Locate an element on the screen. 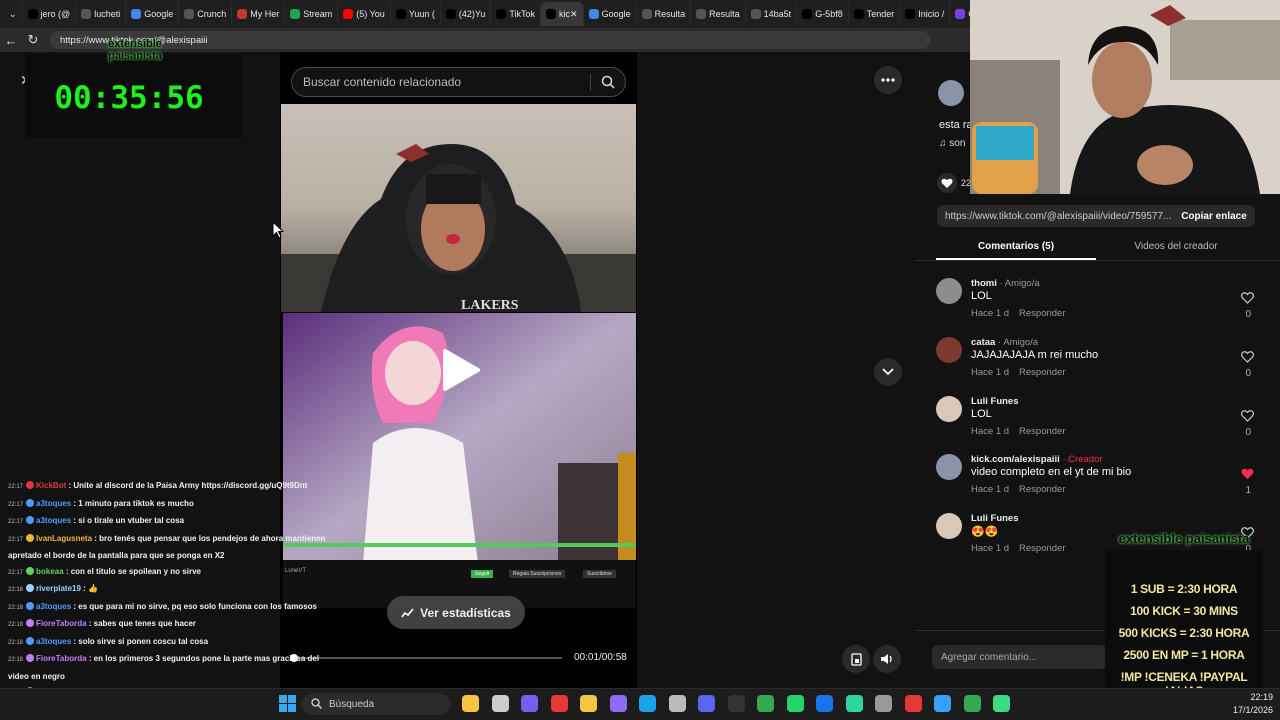 This screenshot has height=720, width=1280. tab-list-chevron-down-icon: ⌄ is located at coordinates (13, 14).